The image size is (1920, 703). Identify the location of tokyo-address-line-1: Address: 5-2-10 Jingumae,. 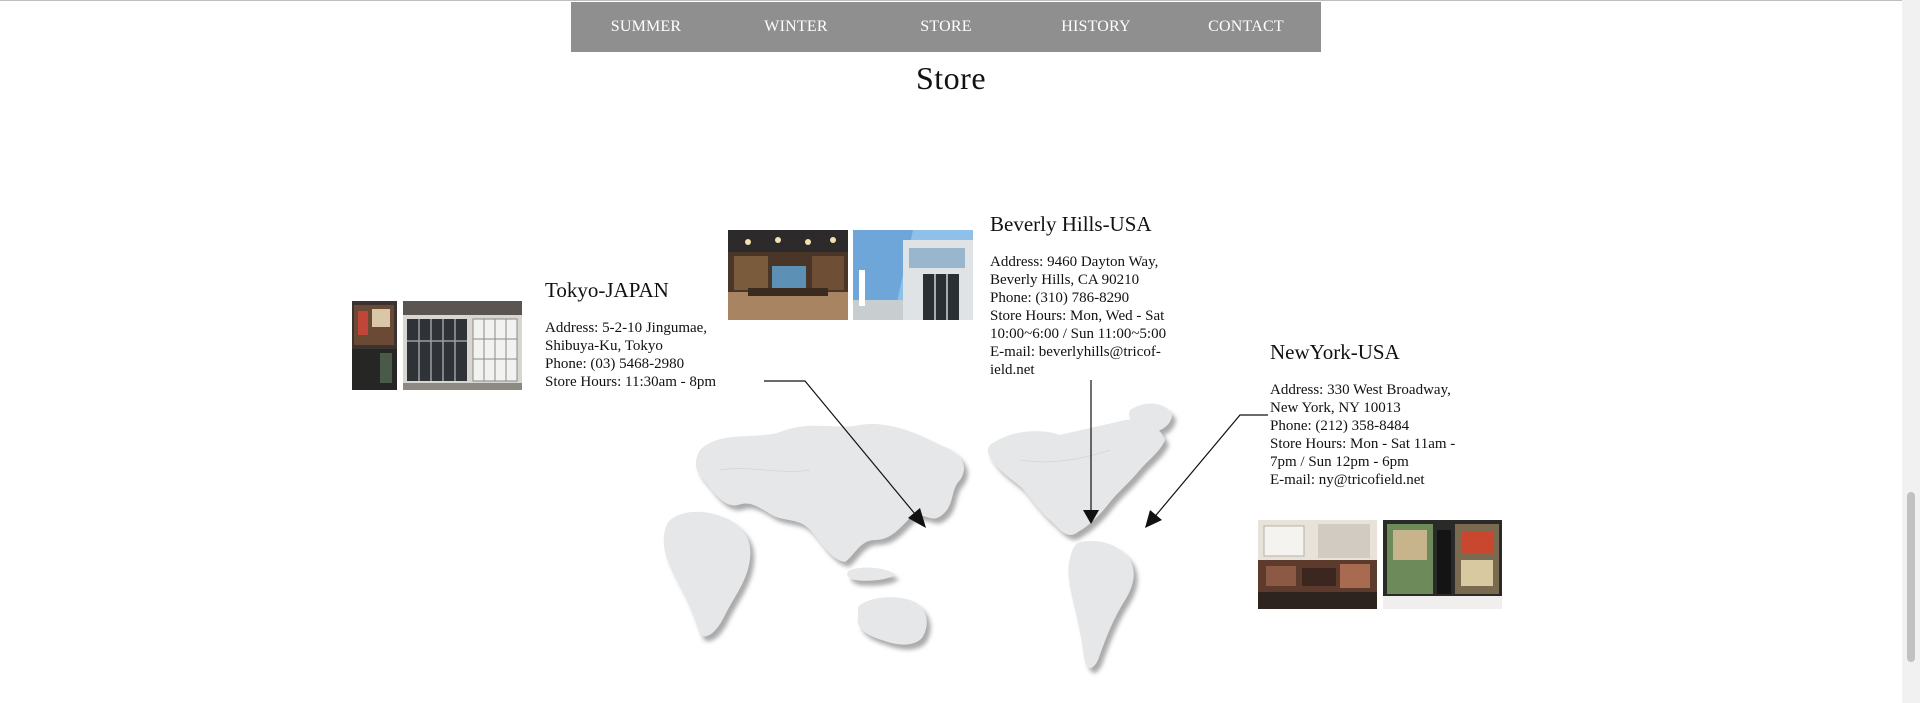
(626, 328).